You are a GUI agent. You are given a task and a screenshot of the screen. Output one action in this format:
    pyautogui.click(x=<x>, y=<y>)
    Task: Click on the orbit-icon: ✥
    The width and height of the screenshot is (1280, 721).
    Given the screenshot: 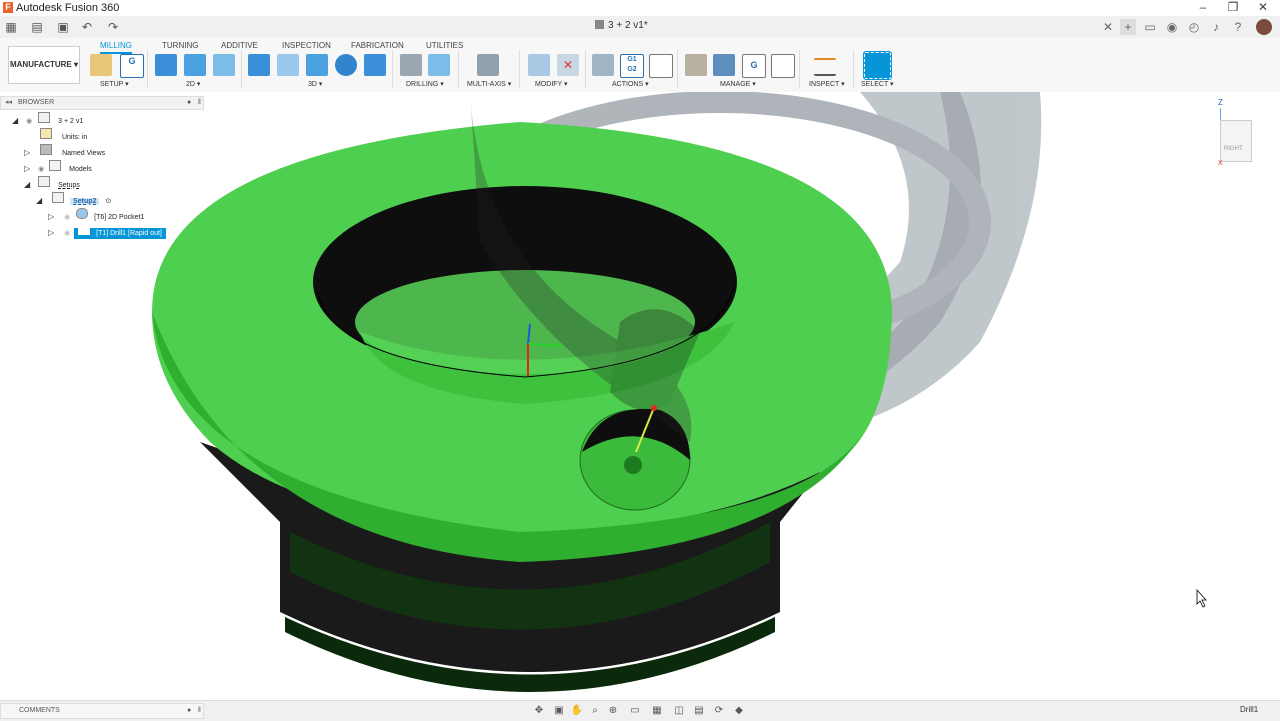 What is the action you would take?
    pyautogui.click(x=539, y=711)
    